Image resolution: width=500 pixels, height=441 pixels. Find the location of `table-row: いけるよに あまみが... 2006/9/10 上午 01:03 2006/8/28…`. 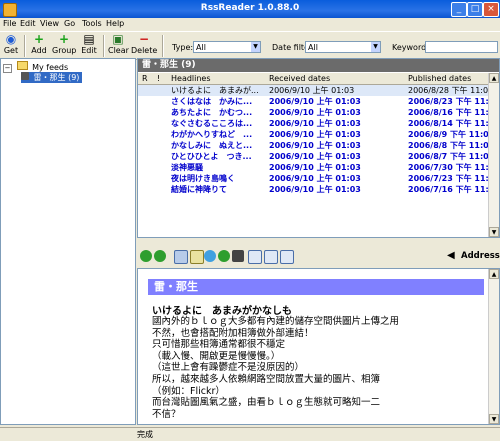

table-row: いけるよに あまみが... 2006/9/10 上午 01:03 2006/8/28… is located at coordinates (313, 90).